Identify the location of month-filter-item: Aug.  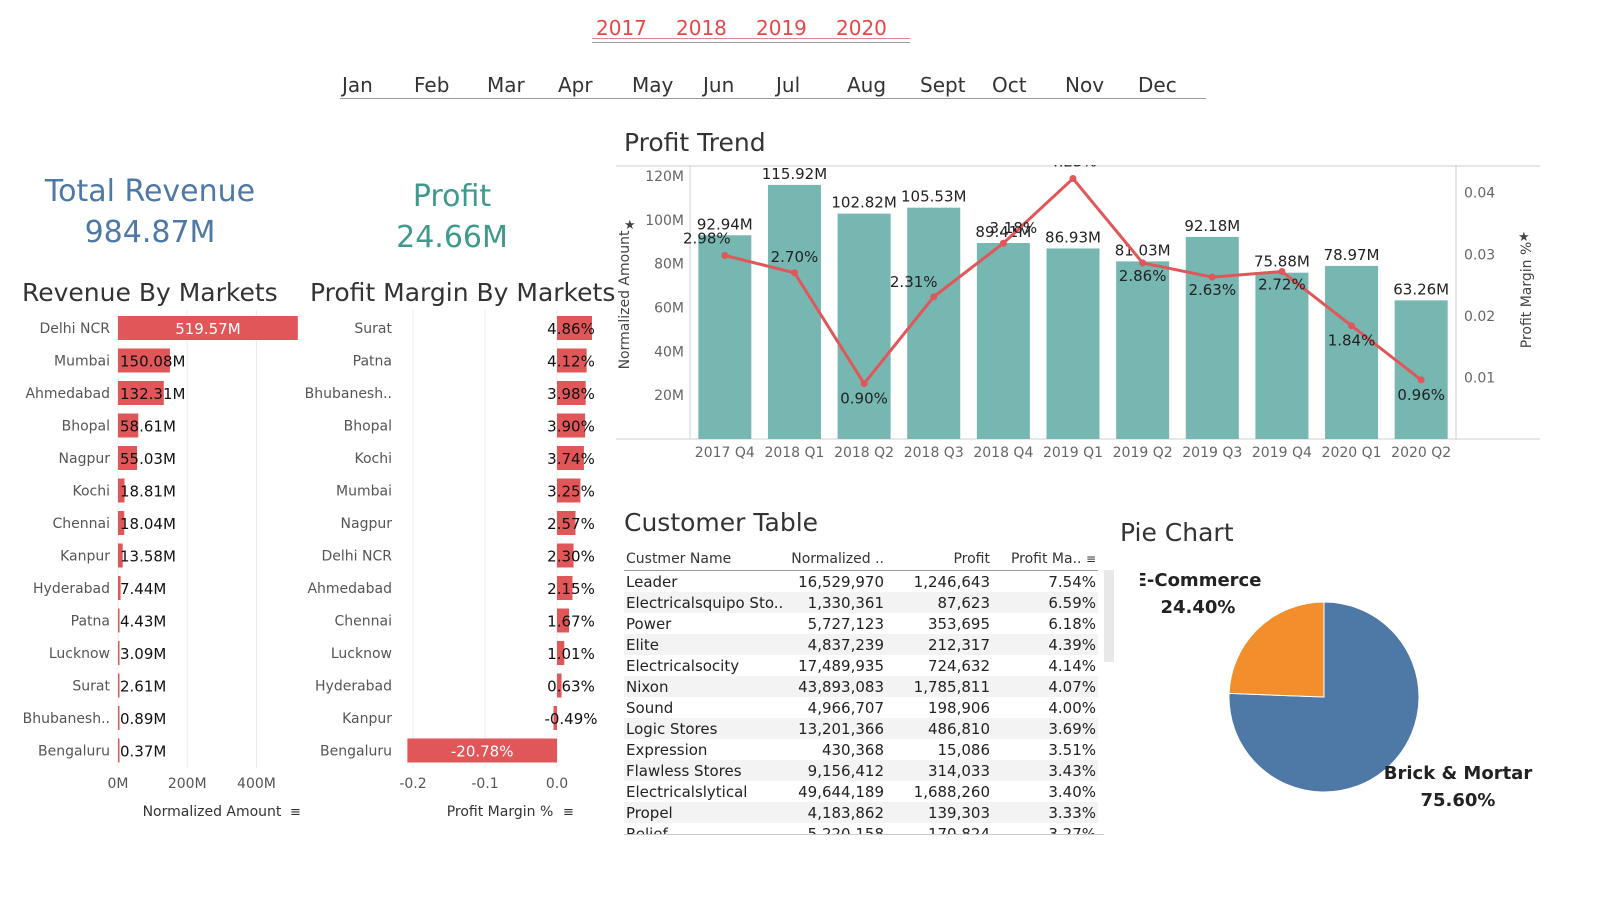
(866, 85).